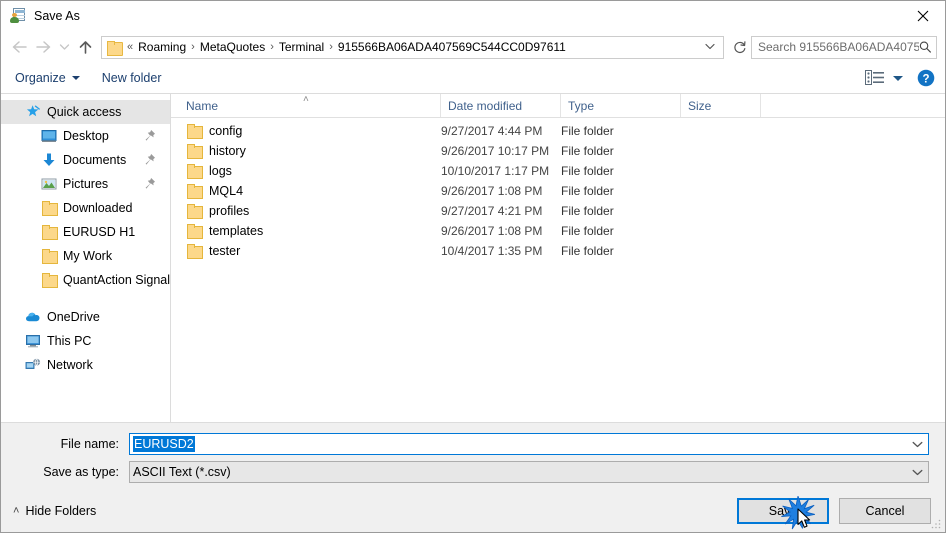 The width and height of the screenshot is (946, 533). Describe the element at coordinates (236, 231) in the screenshot. I see `file-name-label: templates` at that location.